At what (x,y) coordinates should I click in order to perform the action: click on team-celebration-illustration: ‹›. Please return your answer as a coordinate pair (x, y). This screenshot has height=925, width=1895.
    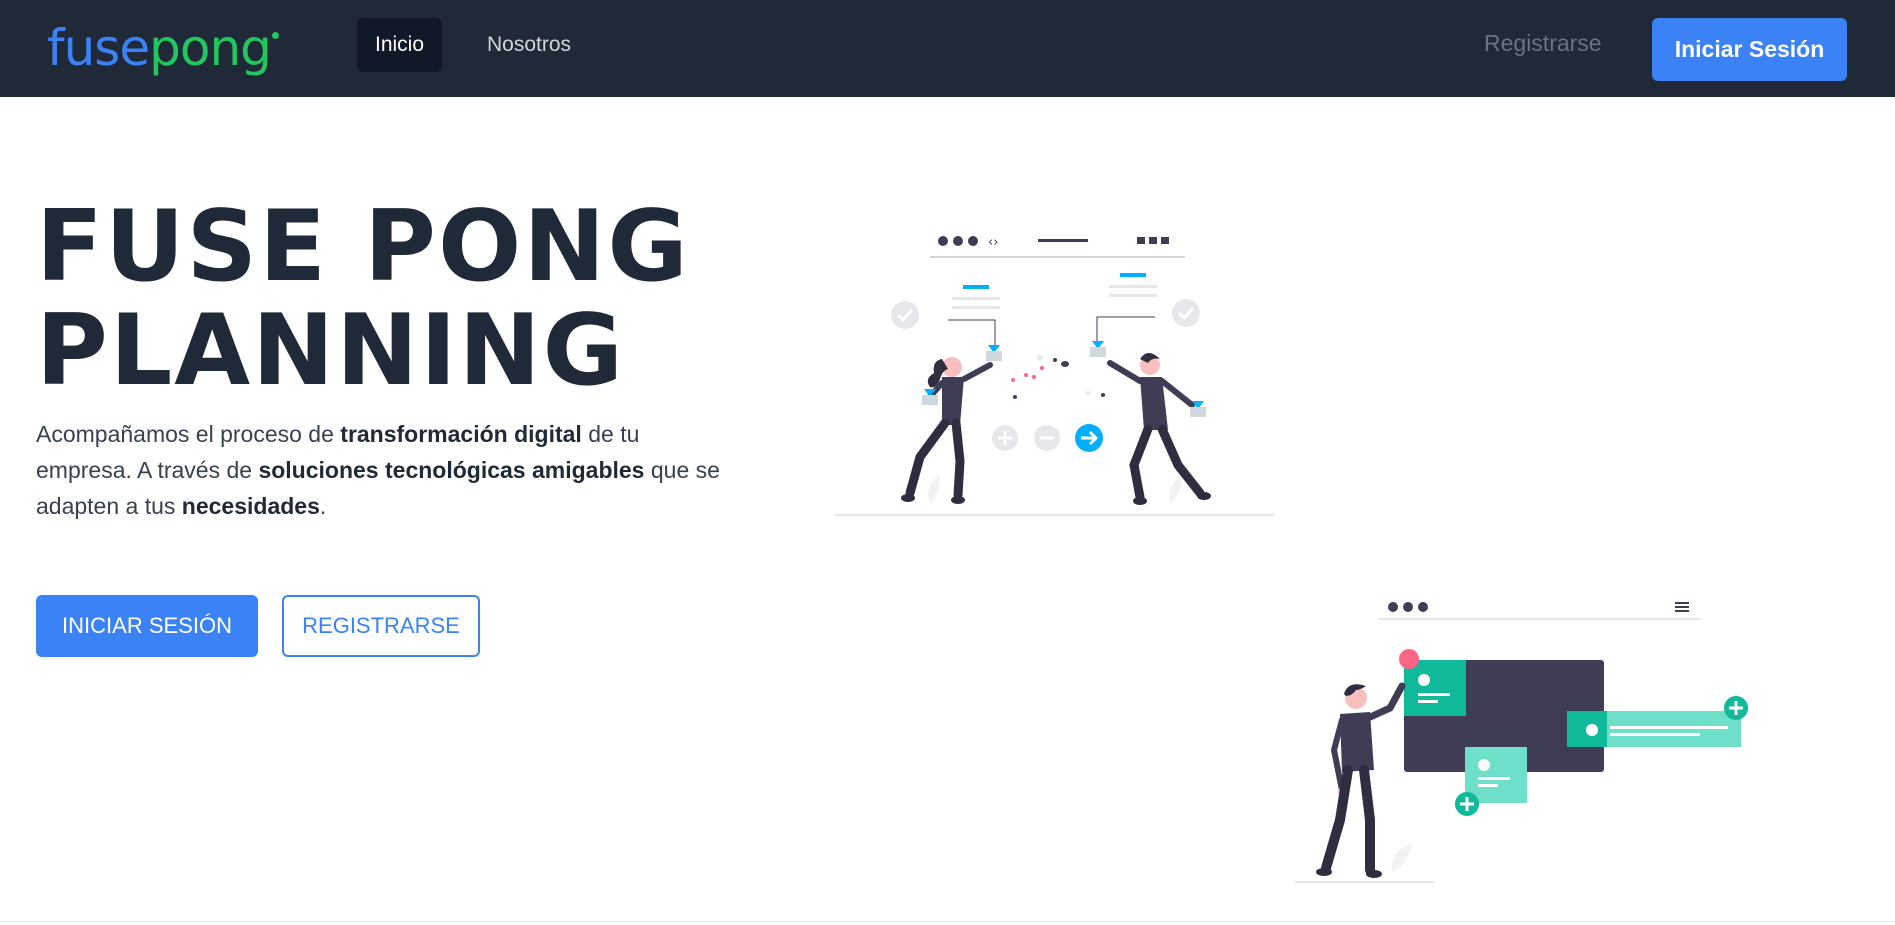
    Looking at the image, I should click on (1055, 375).